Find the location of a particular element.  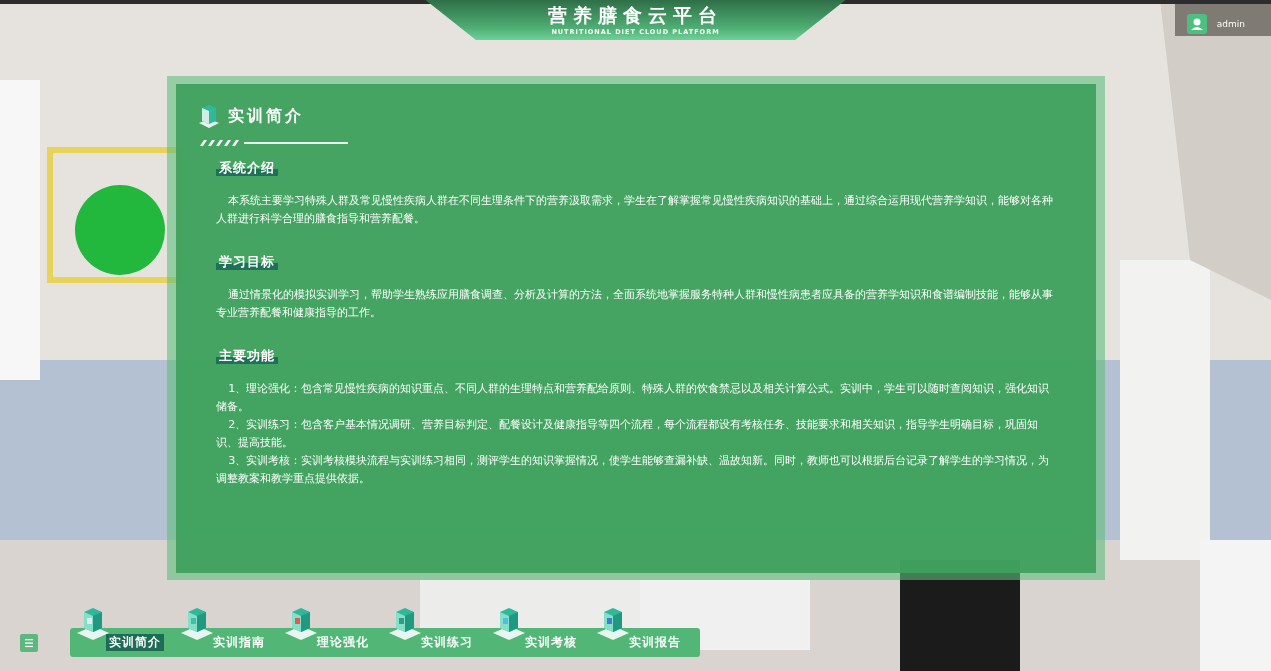

section-paragraph: 3、实训考核：实训考核模块流程与实训练习相同，测评学生的知识掌握情况，使学生能够查漏补缺、温故知新。同时，教师也可以根据后台记录了解学生的学习情况，为调整教案和教学重点提供依据。 is located at coordinates (633, 470).